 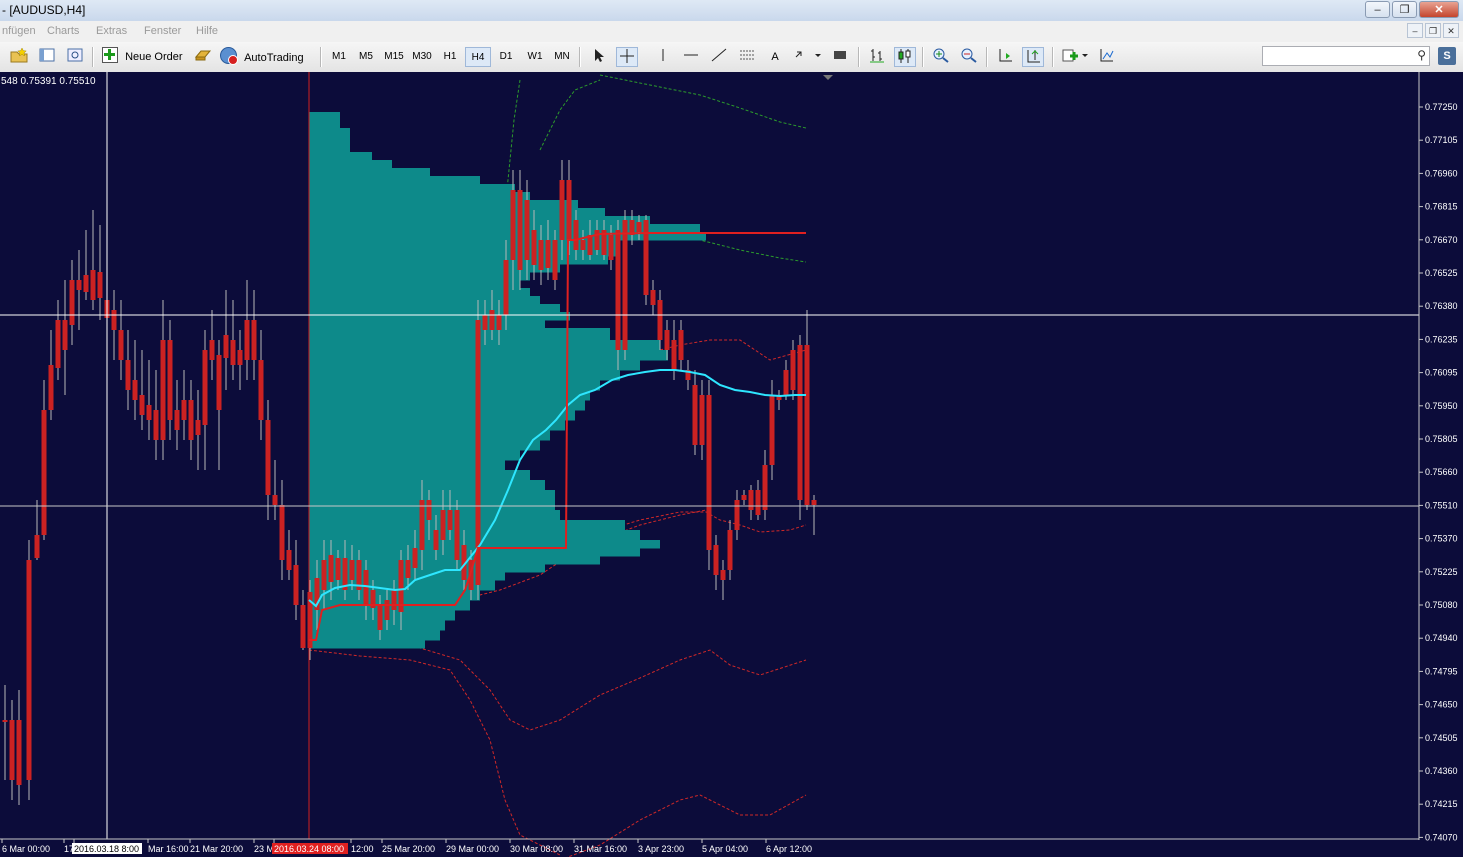 What do you see at coordinates (1421, 55) in the screenshot?
I see `search-icon: ⚲` at bounding box center [1421, 55].